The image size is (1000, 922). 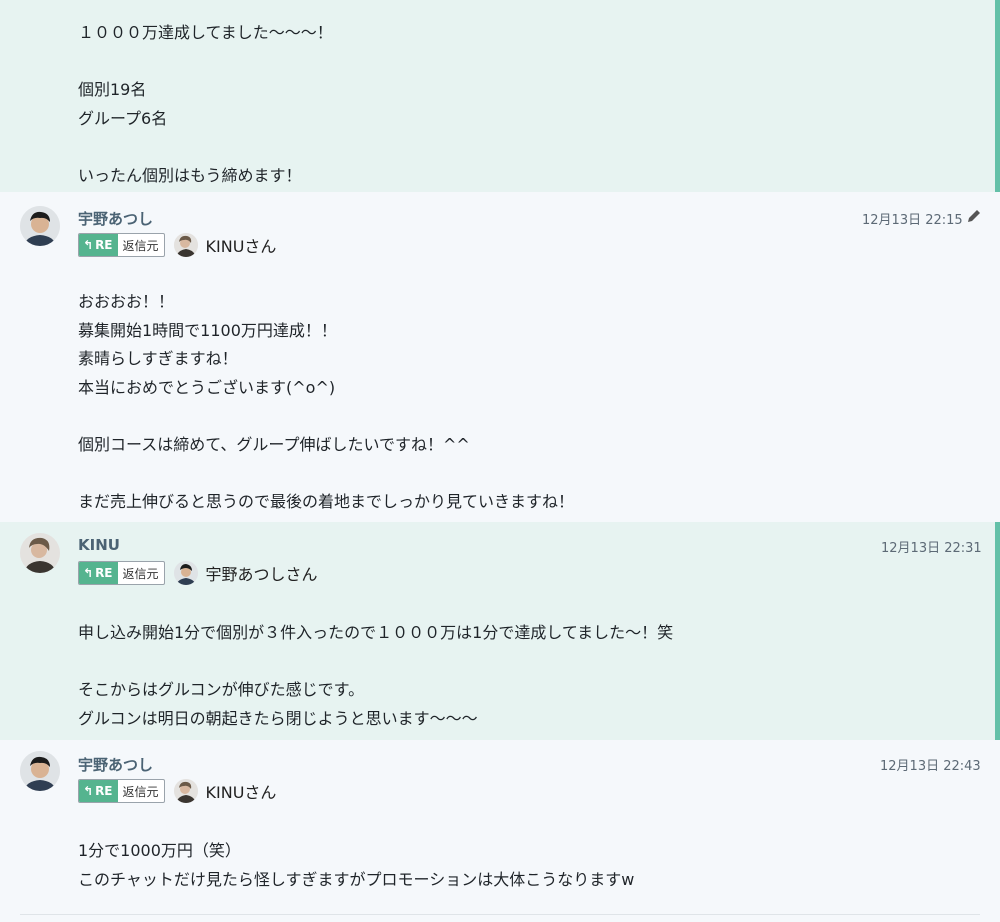 I want to click on timestamp: 12月13日 22:43, so click(x=930, y=766).